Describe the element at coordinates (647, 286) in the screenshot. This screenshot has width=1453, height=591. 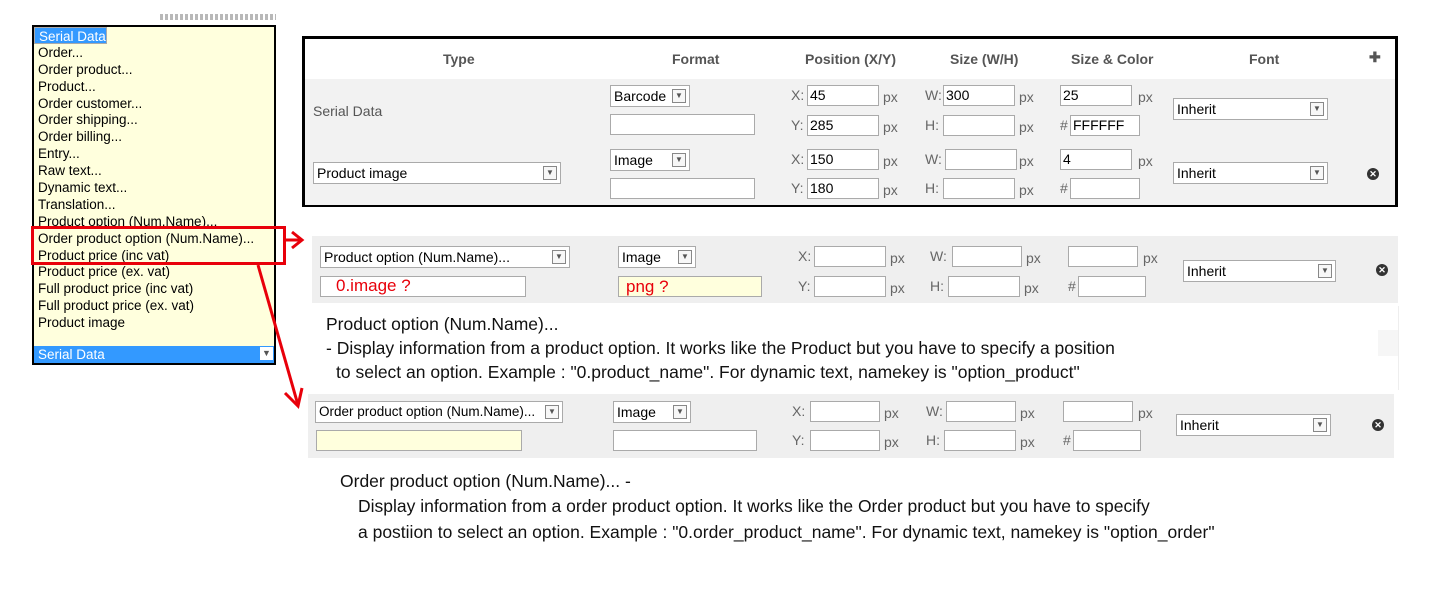
I see `format-annotation: png ?` at that location.